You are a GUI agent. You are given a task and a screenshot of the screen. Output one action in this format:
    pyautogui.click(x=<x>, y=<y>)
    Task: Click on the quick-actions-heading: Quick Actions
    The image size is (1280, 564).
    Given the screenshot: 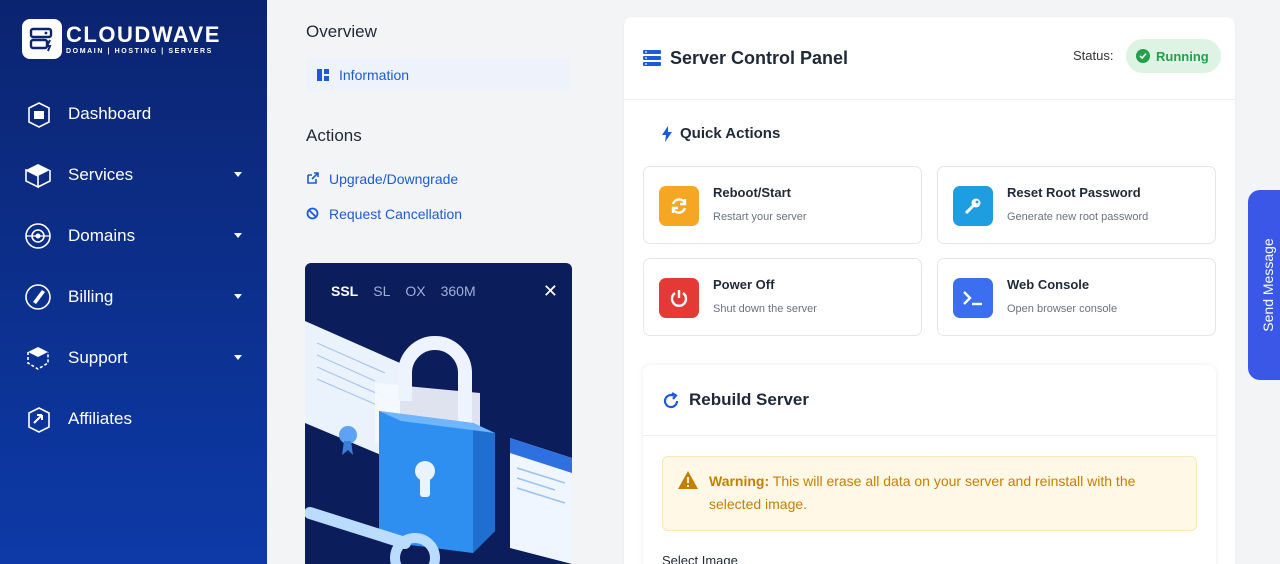 What is the action you would take?
    pyautogui.click(x=721, y=133)
    